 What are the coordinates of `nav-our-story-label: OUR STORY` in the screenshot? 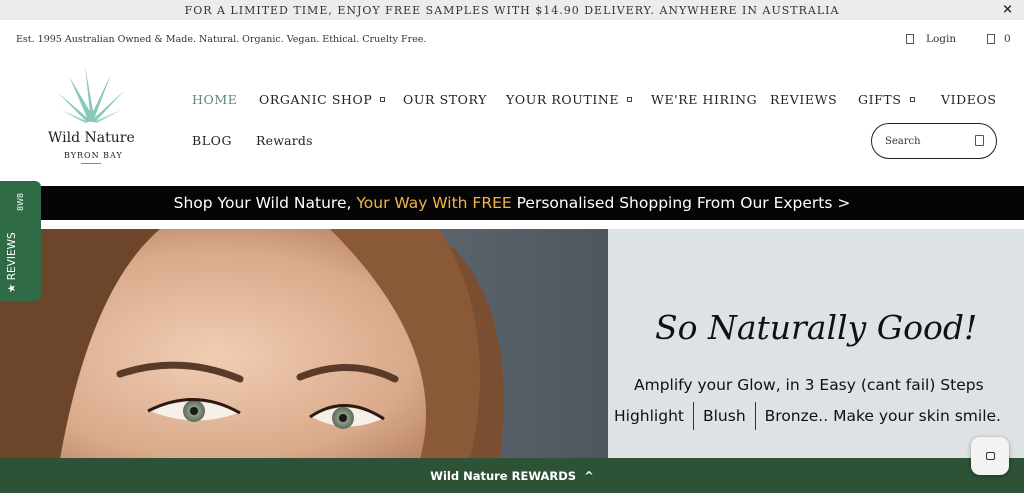 It's located at (445, 99).